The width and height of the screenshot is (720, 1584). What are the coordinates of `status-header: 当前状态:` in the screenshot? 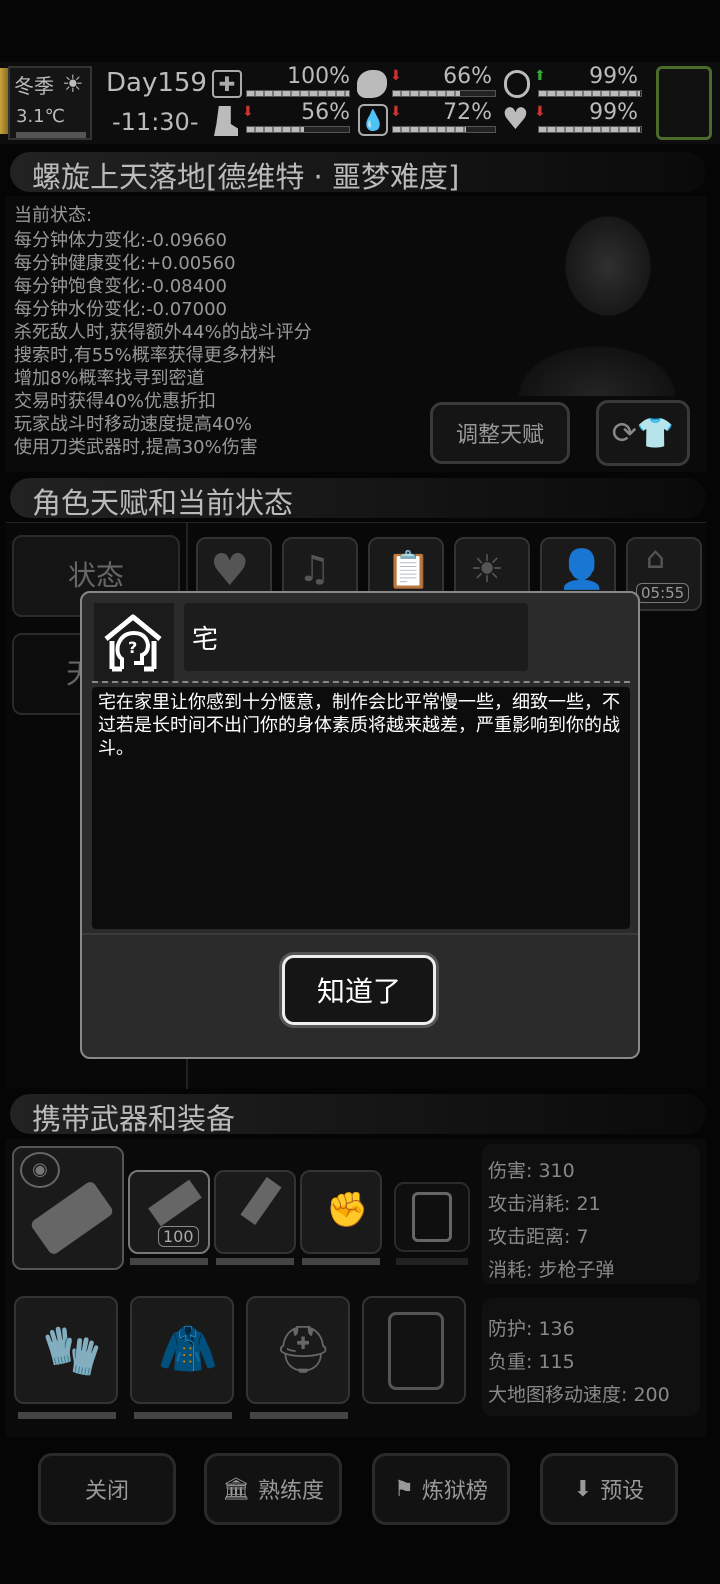 It's located at (53, 215).